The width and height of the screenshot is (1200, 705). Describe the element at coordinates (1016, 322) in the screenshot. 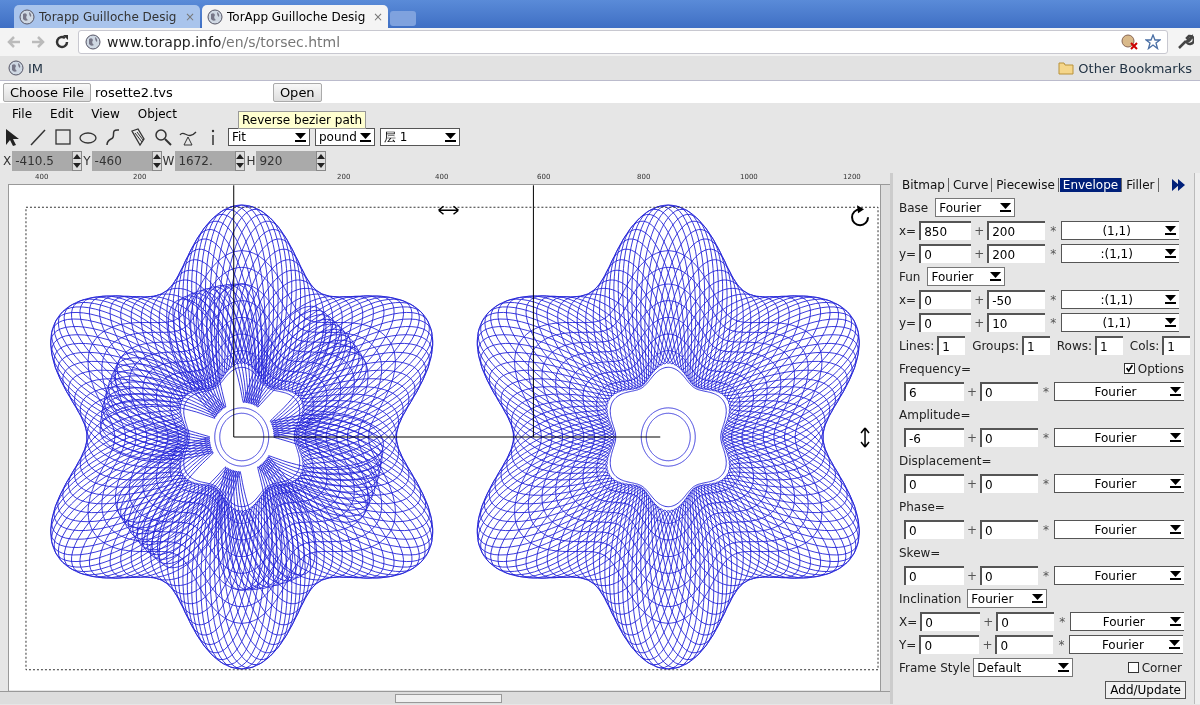

I see `number-field: 10` at that location.